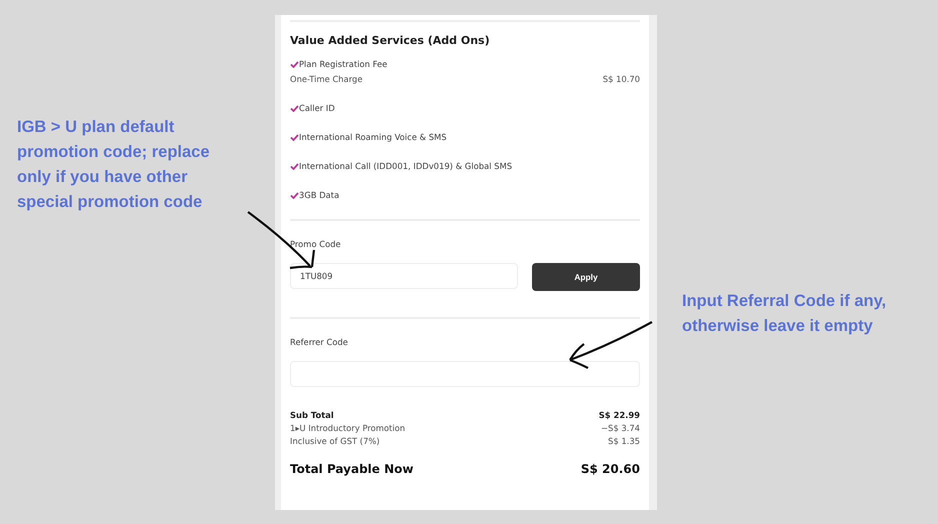  What do you see at coordinates (315, 195) in the screenshot?
I see `addon-name: 3GB Data` at bounding box center [315, 195].